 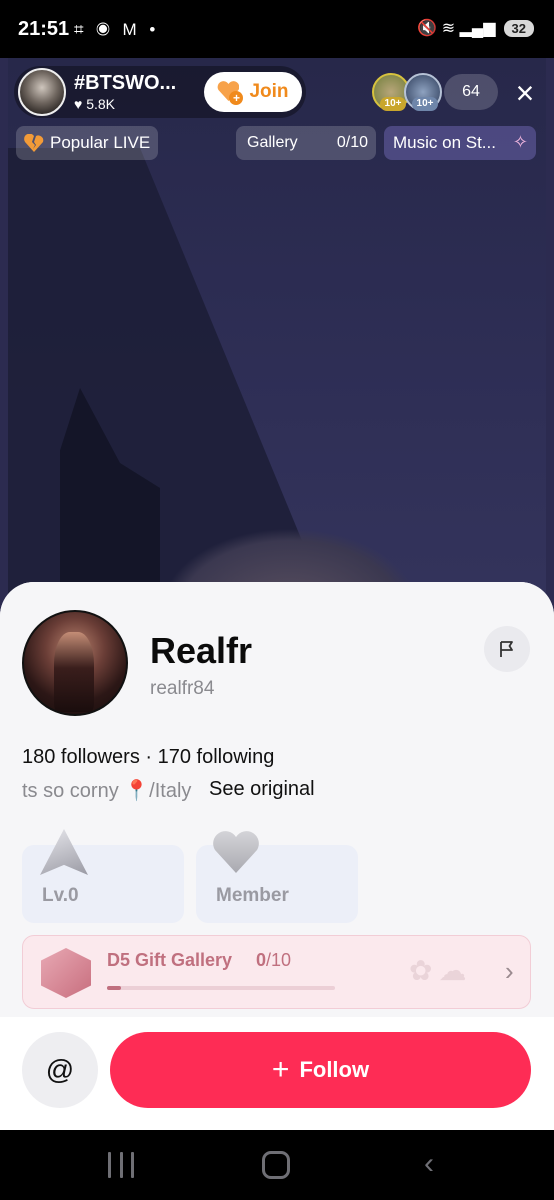 I want to click on see-original-link: See original, so click(x=262, y=789).